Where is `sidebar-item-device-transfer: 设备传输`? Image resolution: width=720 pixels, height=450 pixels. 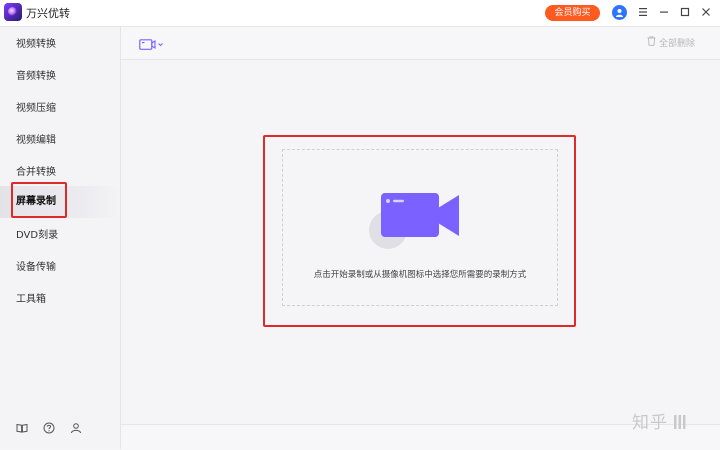
sidebar-item-device-transfer: 设备传输 is located at coordinates (60, 268).